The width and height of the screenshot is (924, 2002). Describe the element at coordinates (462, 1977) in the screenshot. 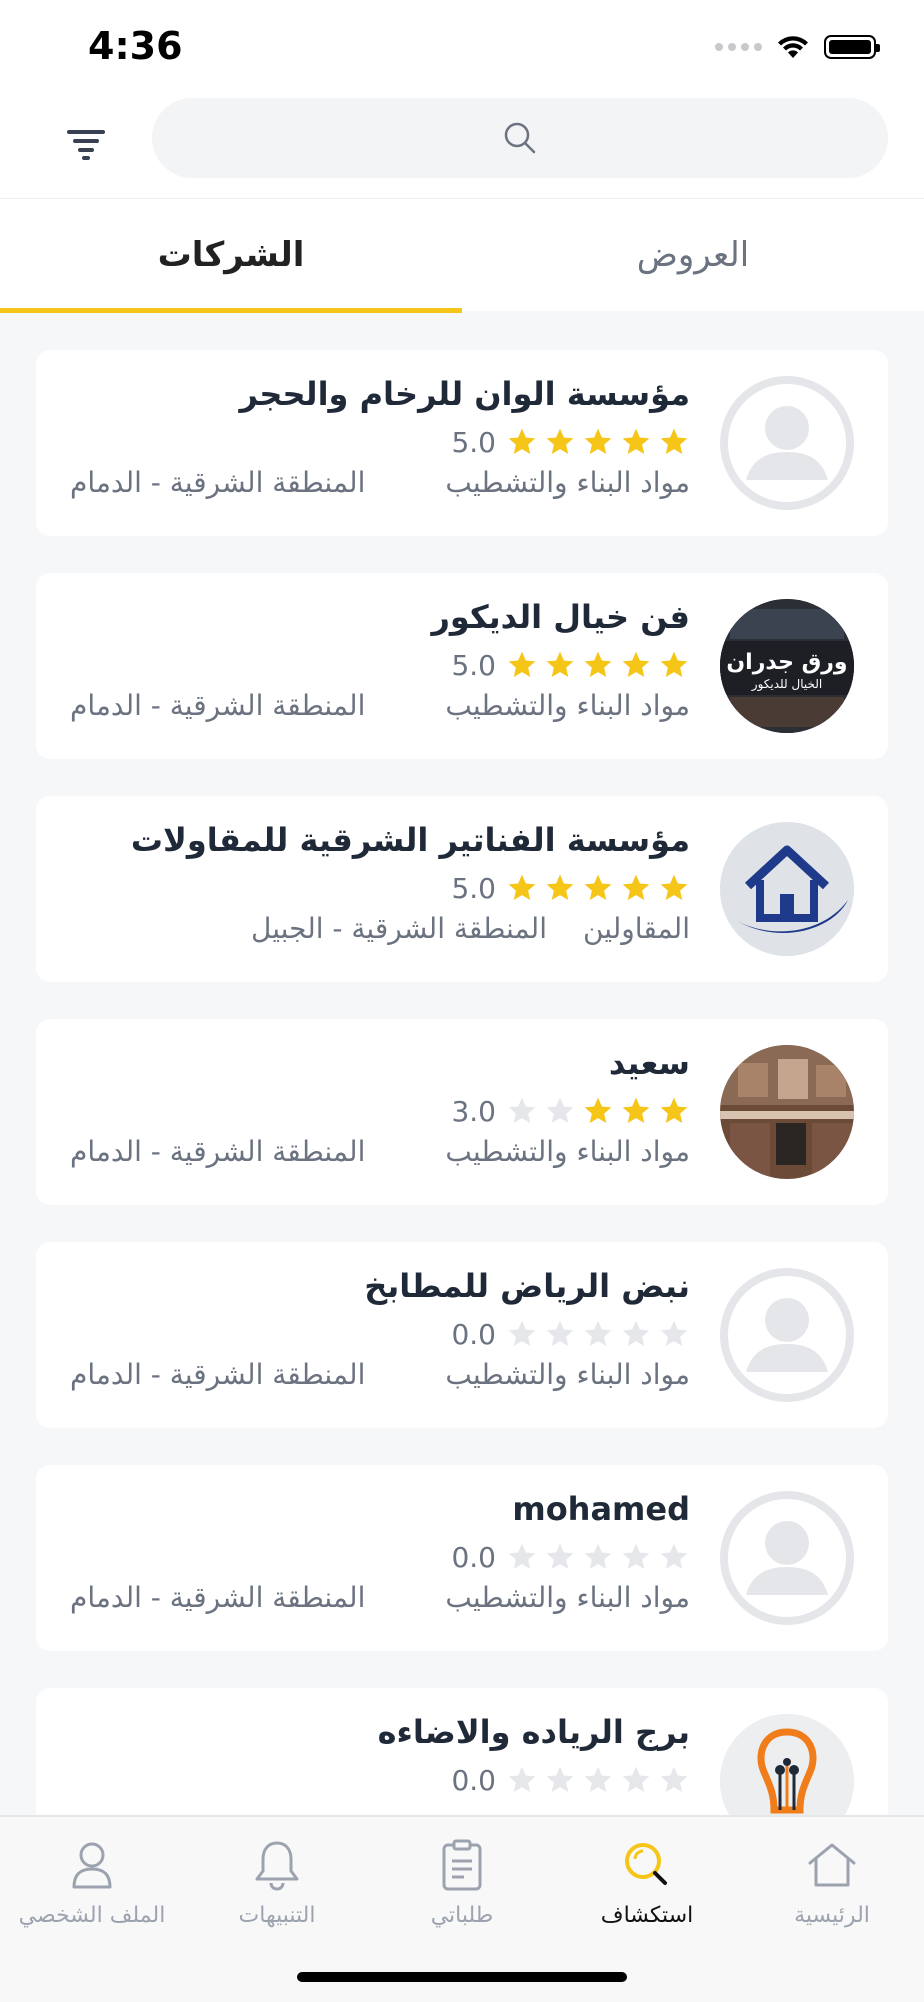

I see `home-indicator` at that location.